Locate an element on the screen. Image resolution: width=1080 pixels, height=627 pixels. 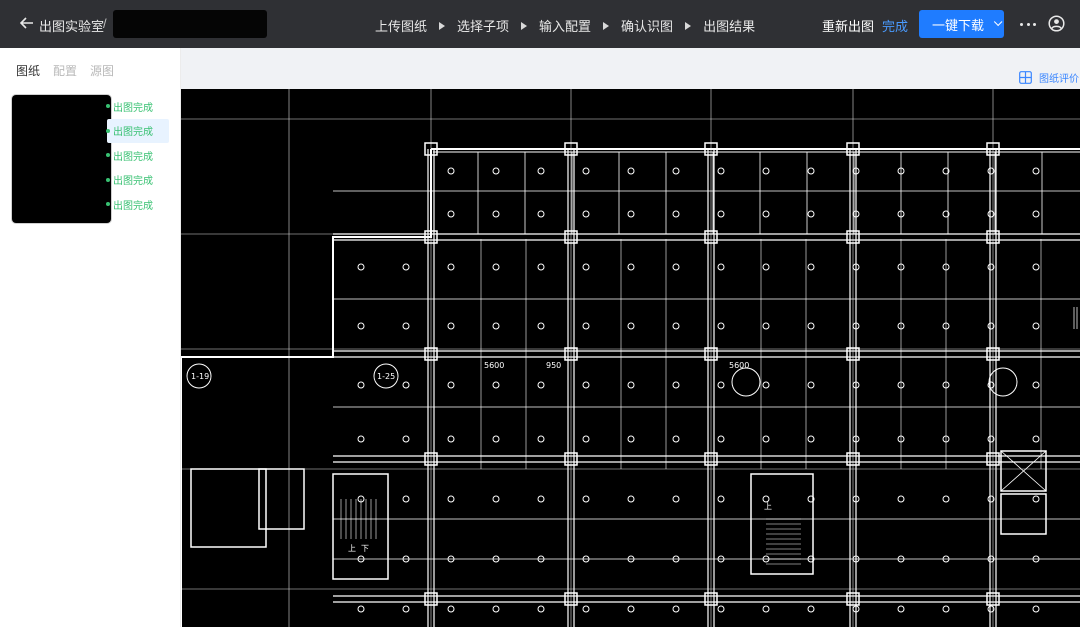
step-progress: 上传图纸 选择子项 输入配置 确认识图 出图结果 is located at coordinates (565, 25).